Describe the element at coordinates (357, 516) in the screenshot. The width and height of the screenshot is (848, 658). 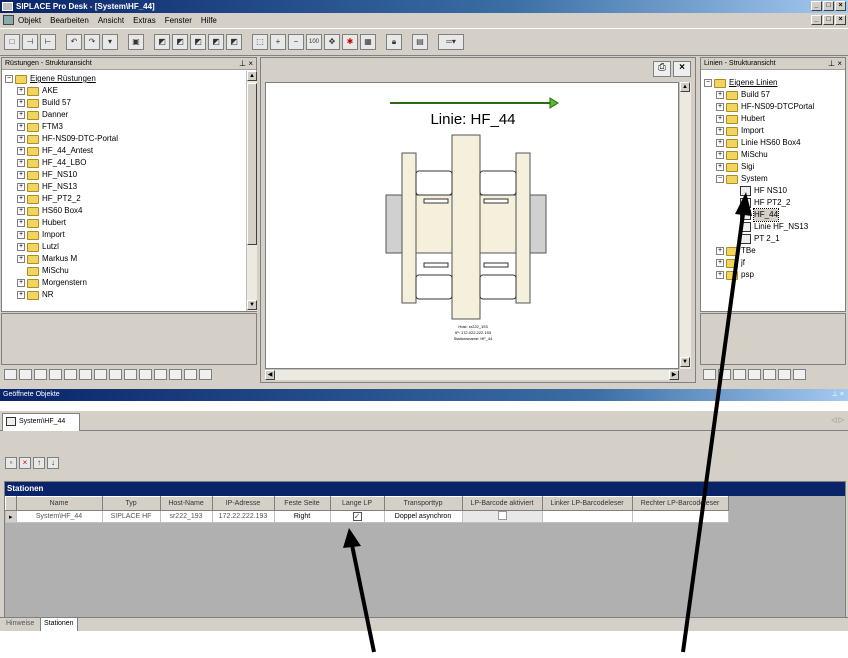
I see `cell-lange-lp: ✓` at that location.